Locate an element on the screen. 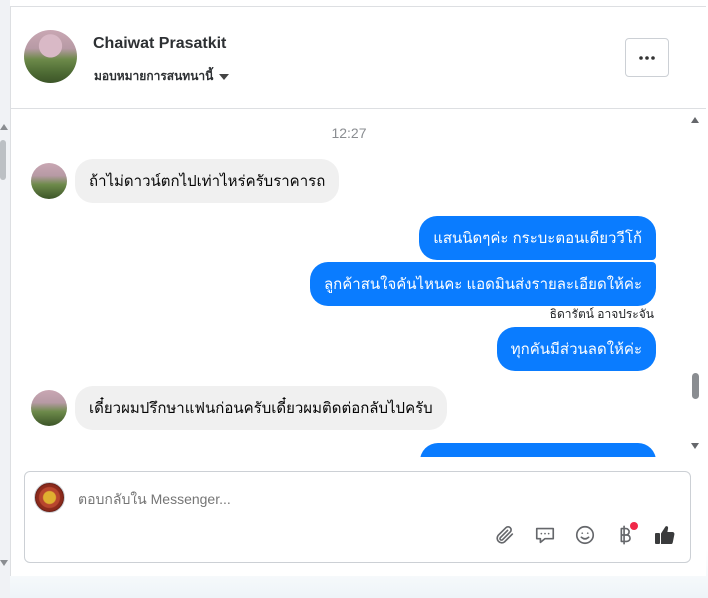 Image resolution: width=708 pixels, height=598 pixels. assign-conversation-label: มอบหมายการสนทนานี้ is located at coordinates (154, 76).